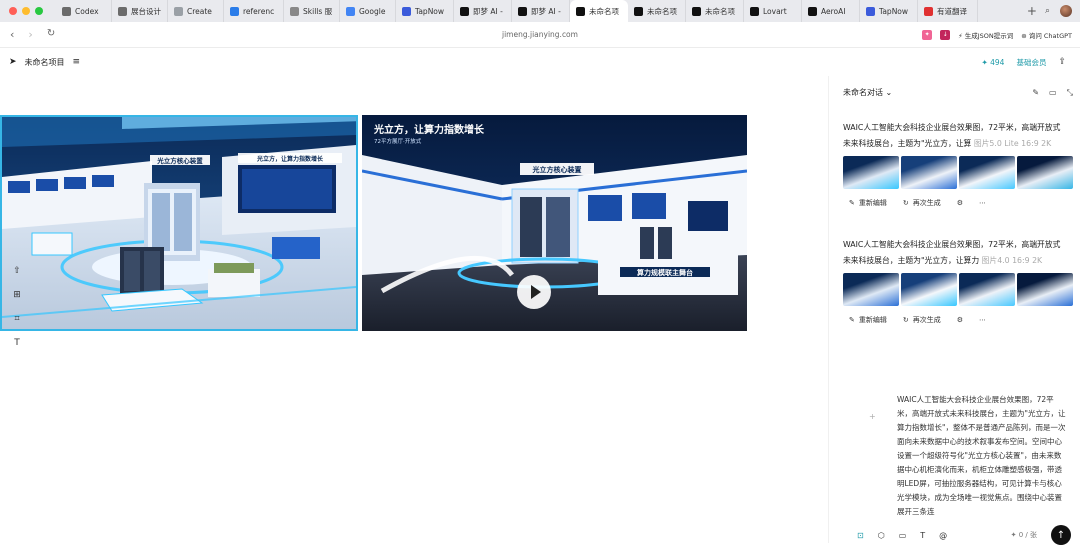 Image resolution: width=1080 pixels, height=545 pixels. Describe the element at coordinates (992, 62) in the screenshot. I see `credits-badge: ✦ 494` at that location.